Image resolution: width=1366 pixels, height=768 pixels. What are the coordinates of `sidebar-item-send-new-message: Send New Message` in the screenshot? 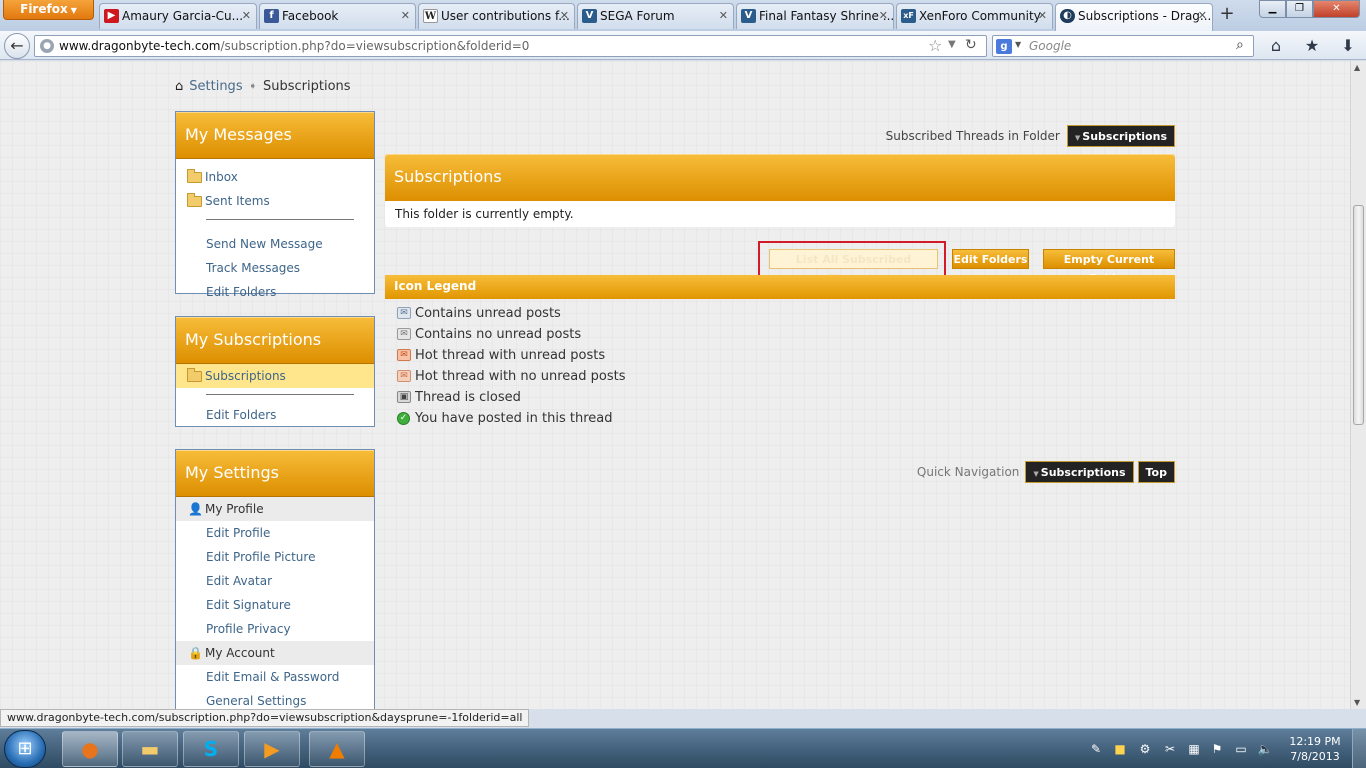 It's located at (275, 244).